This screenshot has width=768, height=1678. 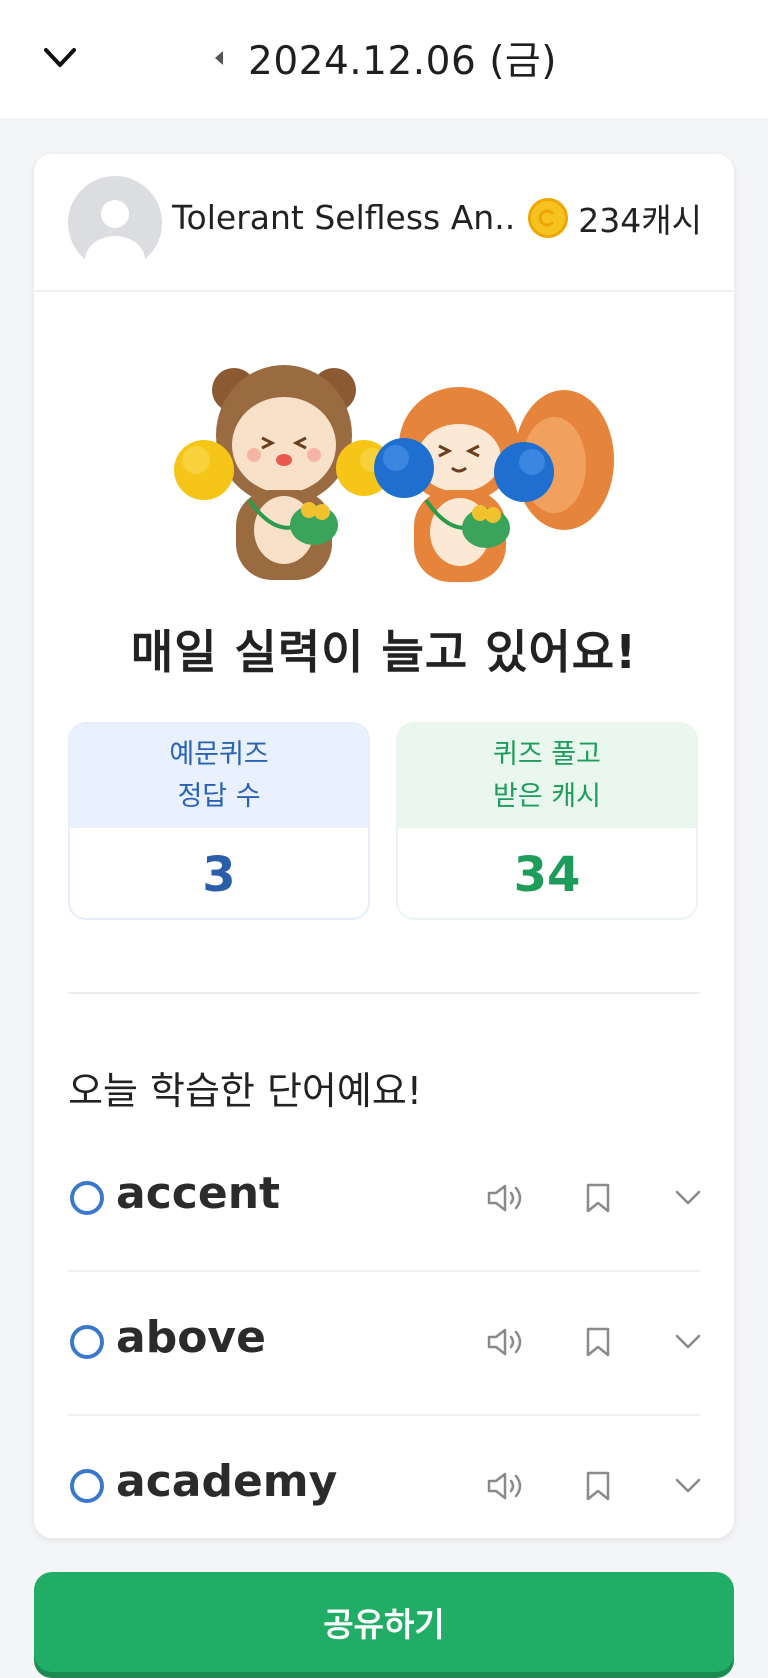 What do you see at coordinates (384, 1622) in the screenshot?
I see `share-button: 공유하기` at bounding box center [384, 1622].